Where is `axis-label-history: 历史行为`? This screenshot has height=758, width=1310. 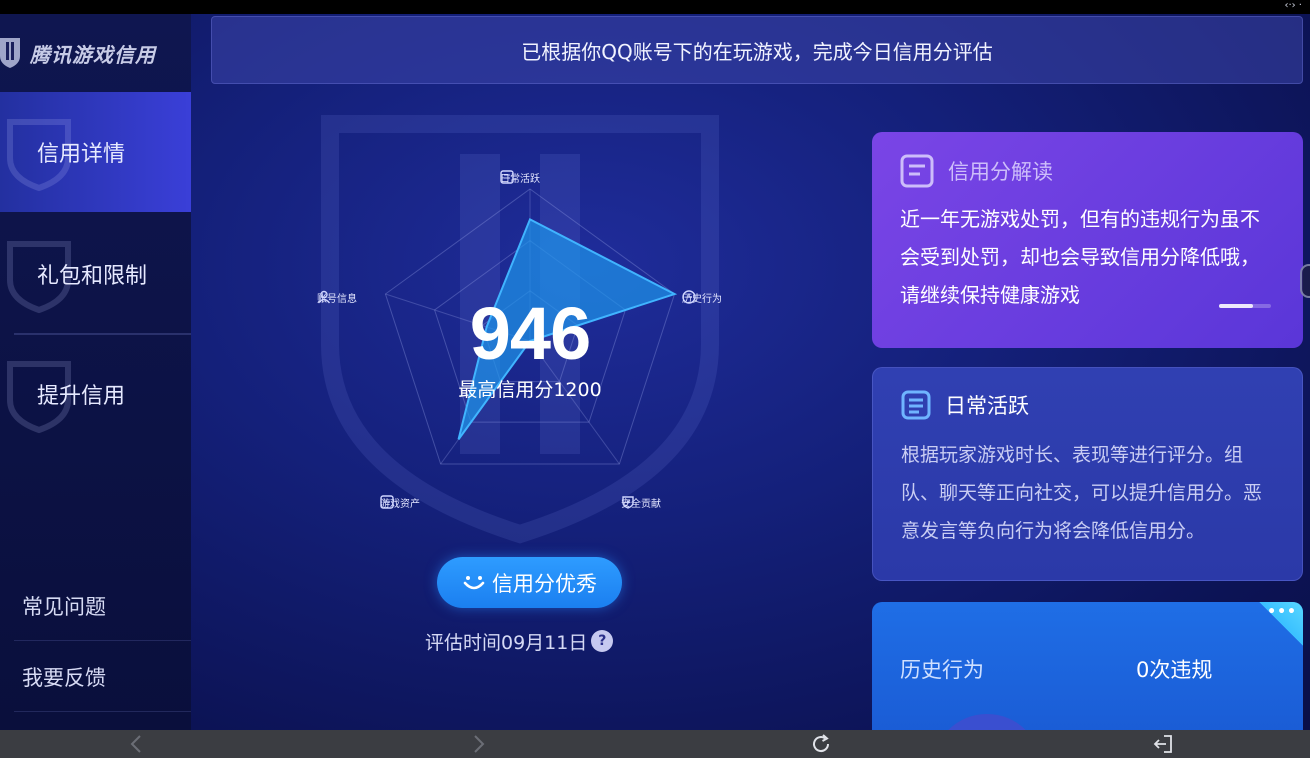
axis-label-history: 历史行为 is located at coordinates (702, 297).